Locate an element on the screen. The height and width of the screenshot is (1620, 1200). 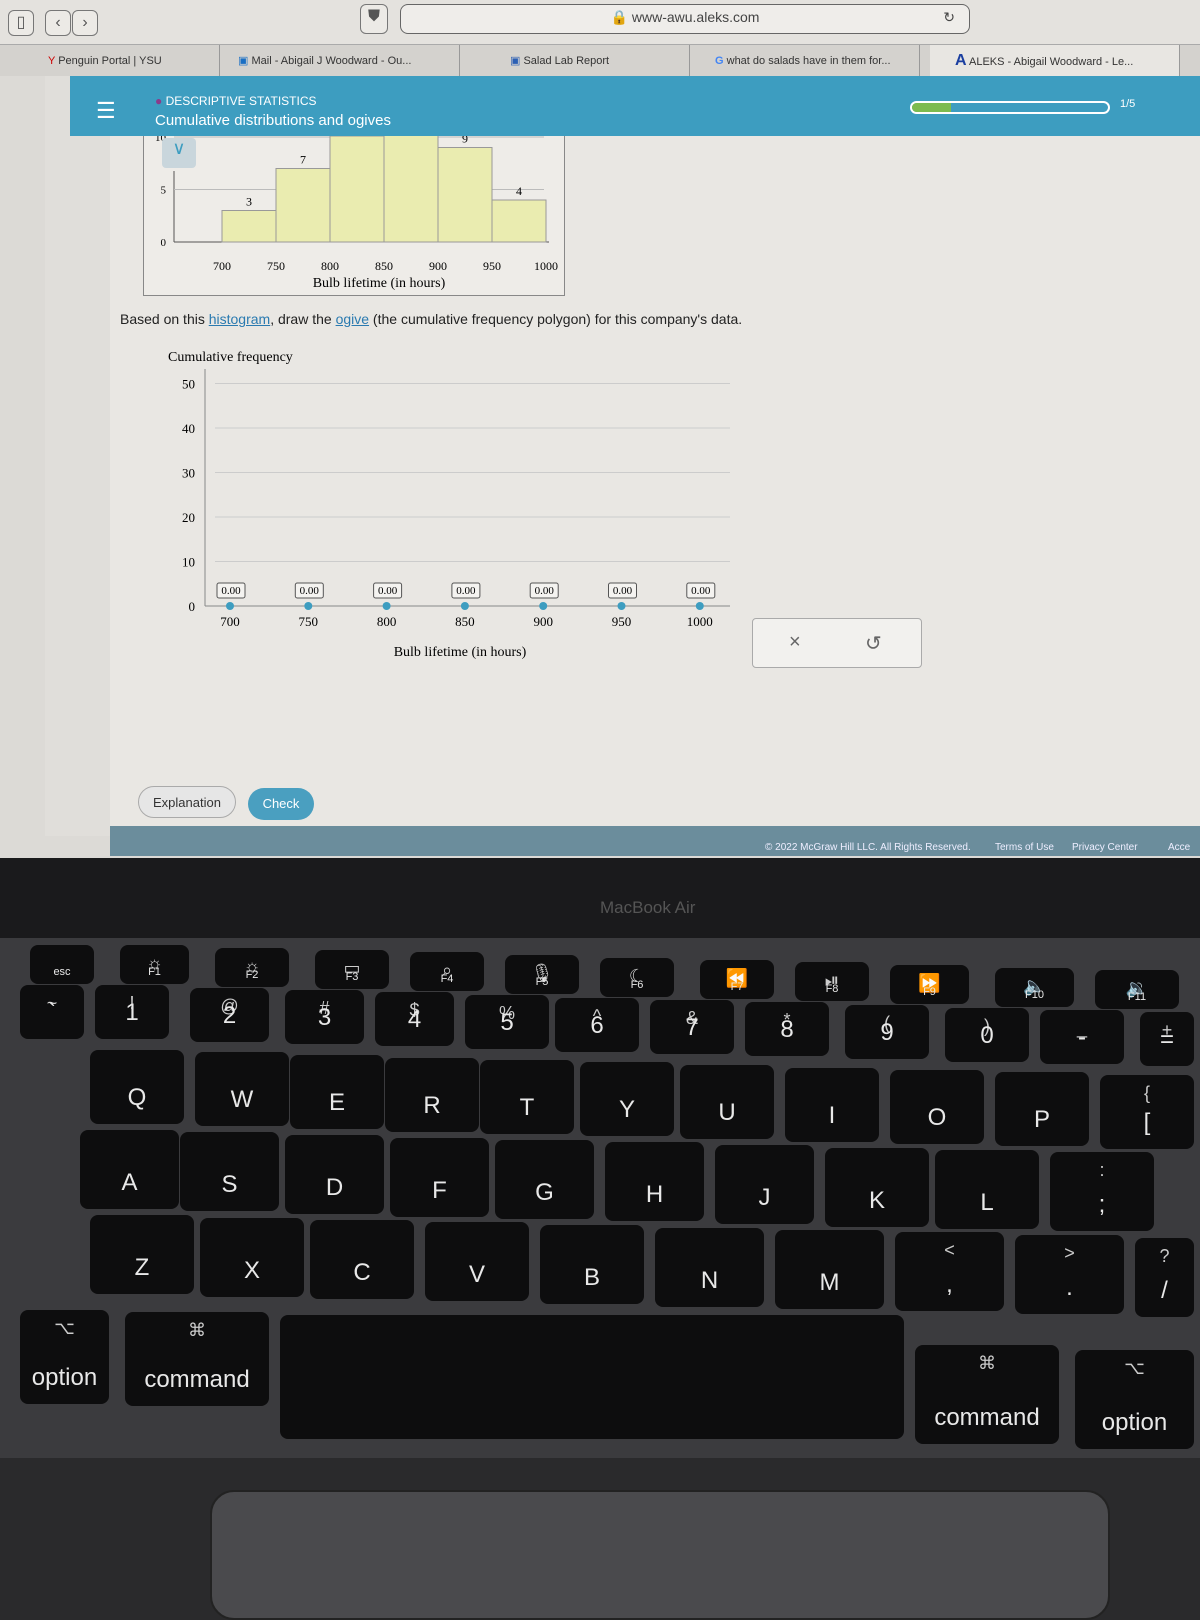
key-`: ~ ` is located at coordinates (52, 1012).